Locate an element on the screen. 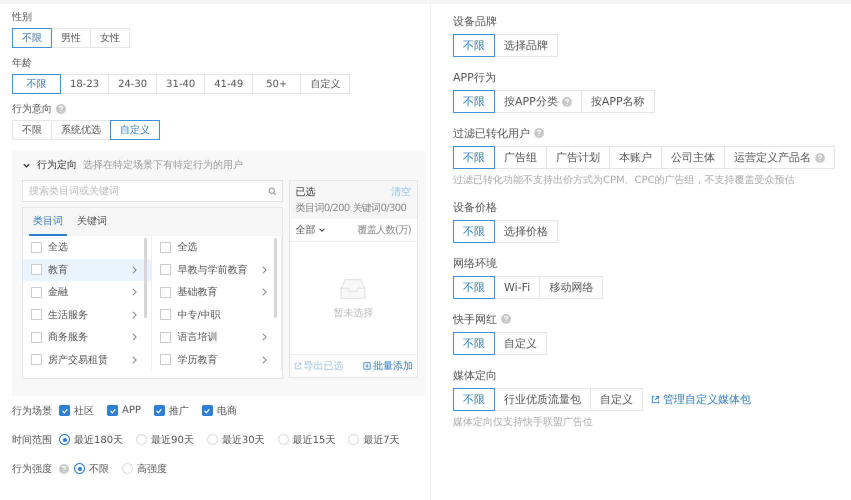 The width and height of the screenshot is (851, 500). batch-add-button: 批量添加 is located at coordinates (388, 366).